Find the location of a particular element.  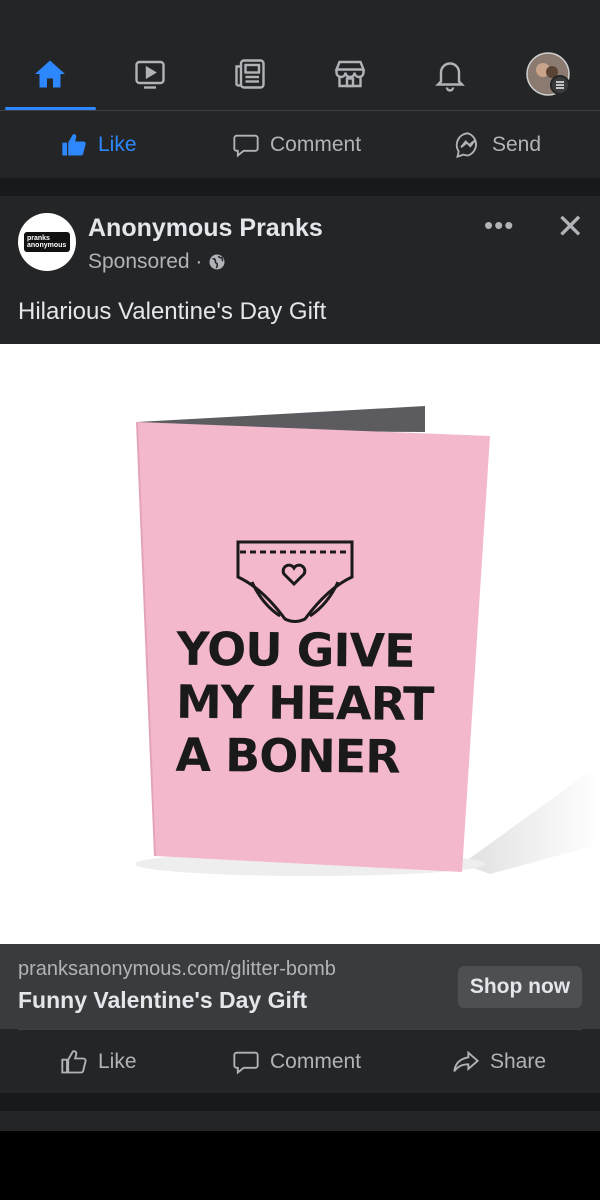

shop-now-button: Shop now is located at coordinates (520, 987).